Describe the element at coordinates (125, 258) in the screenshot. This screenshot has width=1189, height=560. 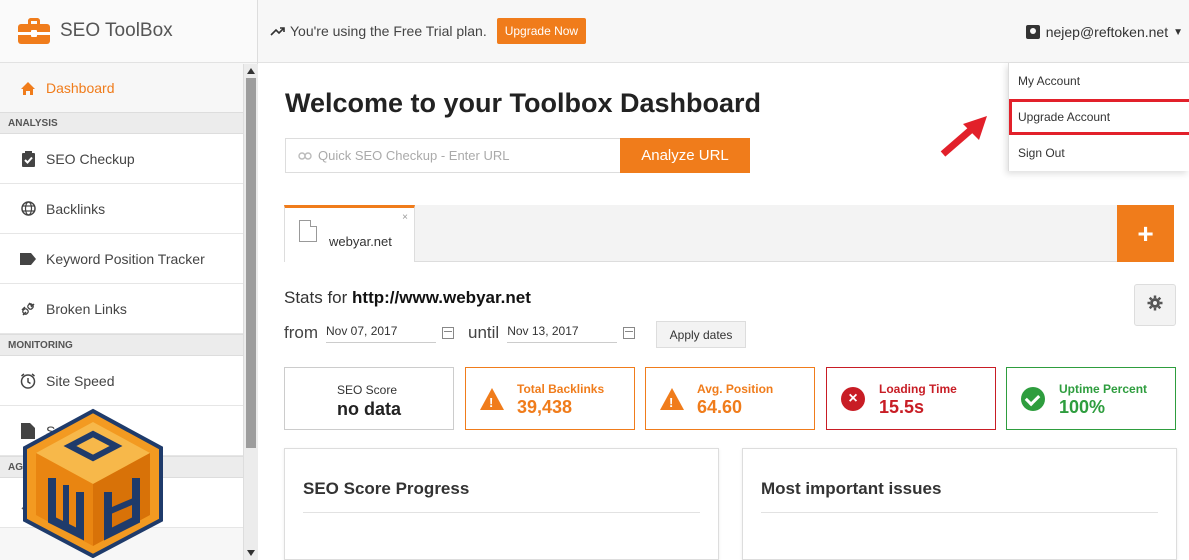
I see `sidebar-item-label: Keyword Position Tracker` at that location.